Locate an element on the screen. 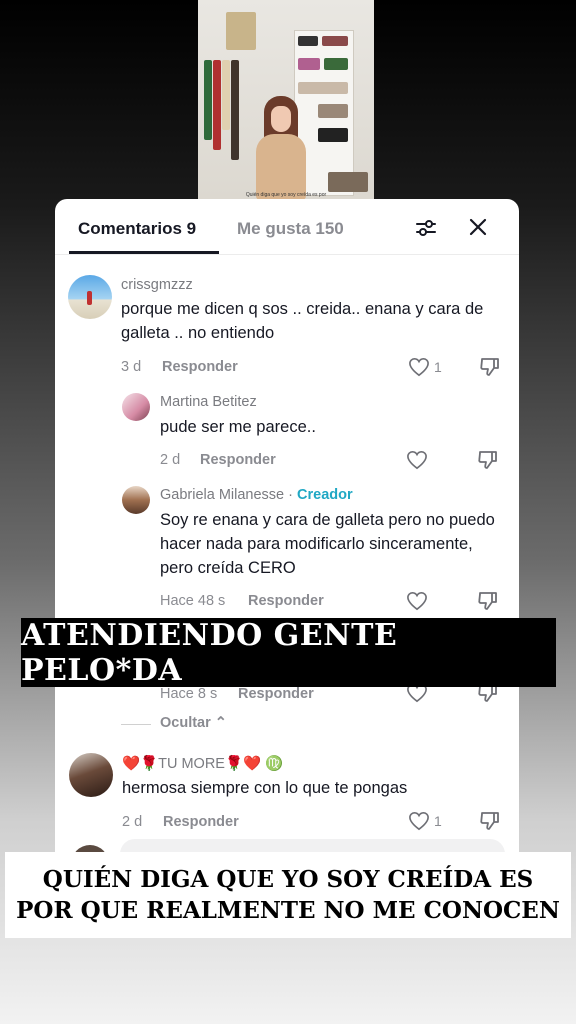 Image resolution: width=576 pixels, height=1024 pixels. wall-poster is located at coordinates (241, 31).